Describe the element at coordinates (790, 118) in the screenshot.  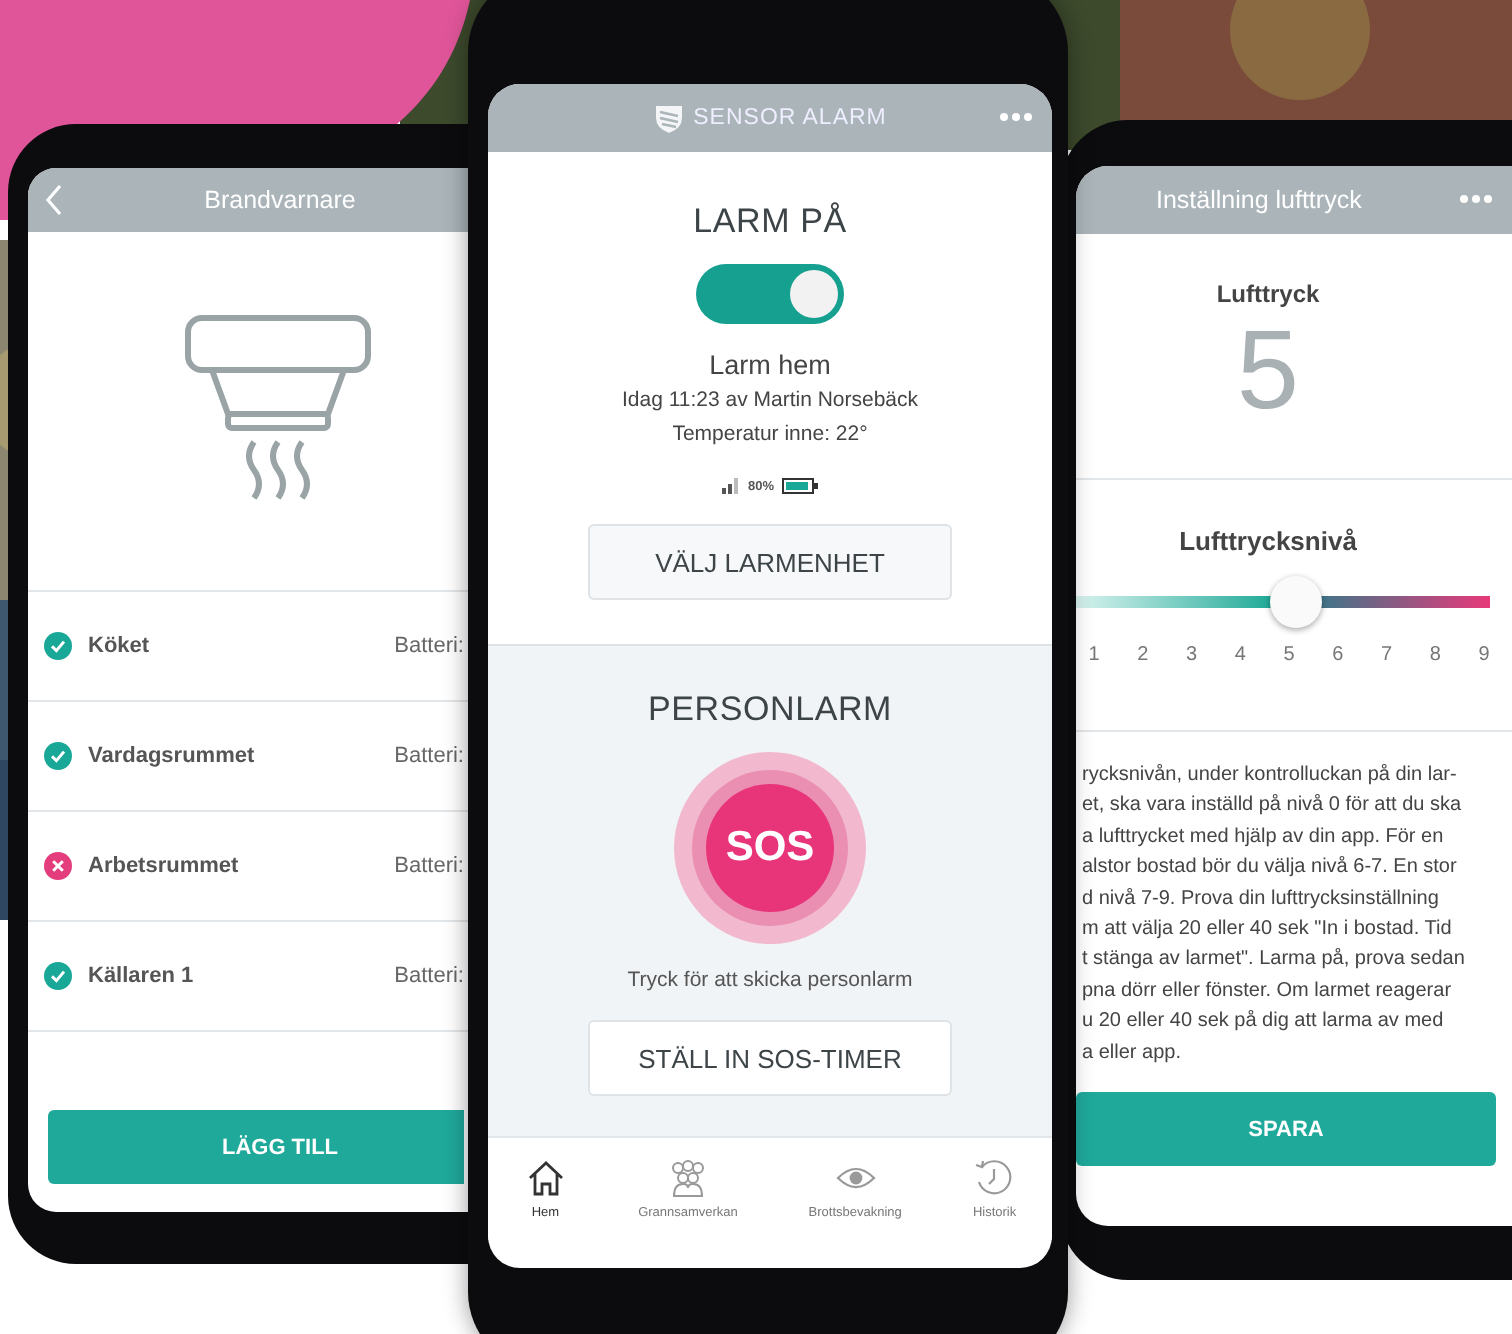
I see `brand-name: SENSOR ALARM` at that location.